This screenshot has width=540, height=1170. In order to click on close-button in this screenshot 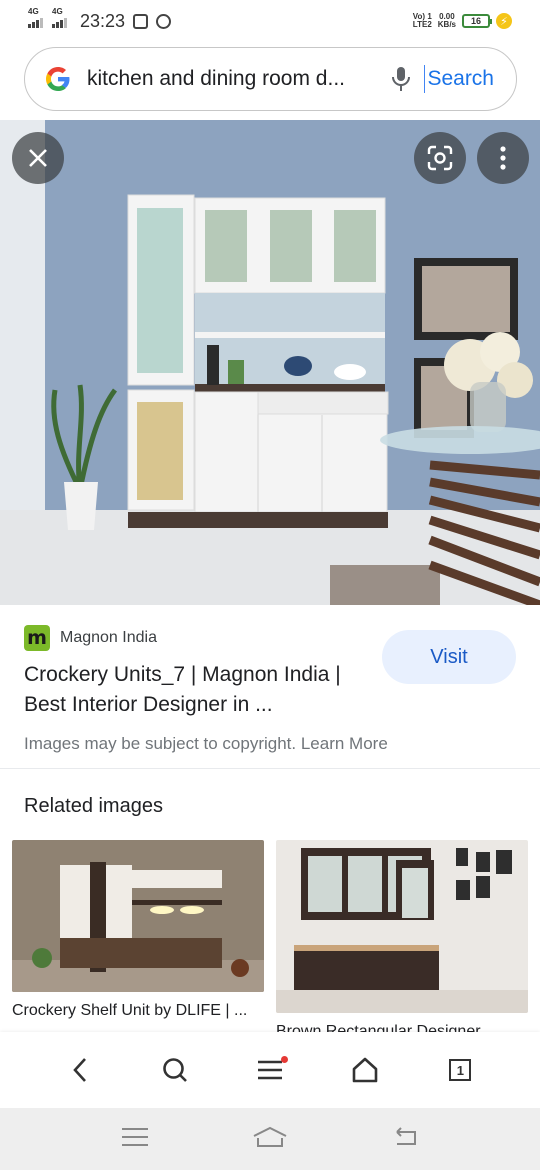, I will do `click(38, 158)`.